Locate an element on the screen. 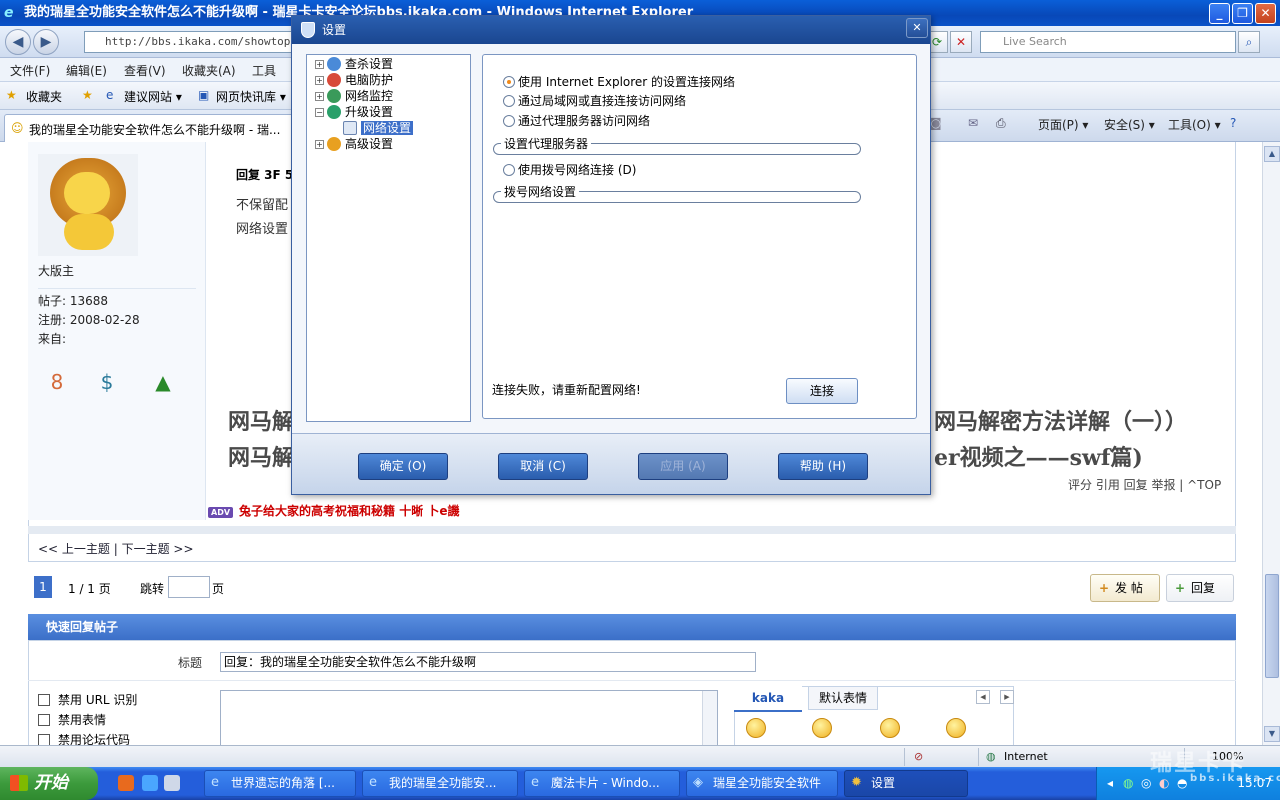  tools-menu: 工具(O) ▾ is located at coordinates (1194, 124).